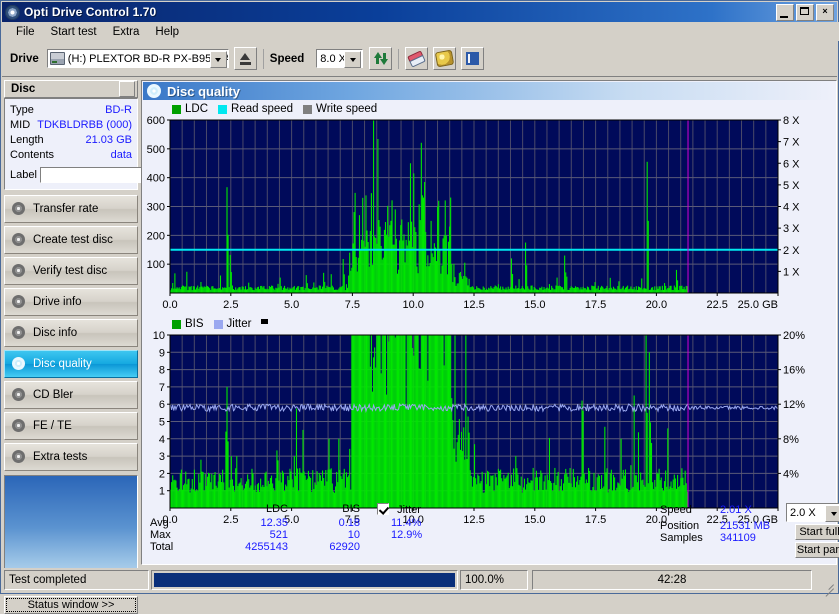 This screenshot has height=614, width=839. Describe the element at coordinates (20, 125) in the screenshot. I see `disc-row-key: MID` at that location.